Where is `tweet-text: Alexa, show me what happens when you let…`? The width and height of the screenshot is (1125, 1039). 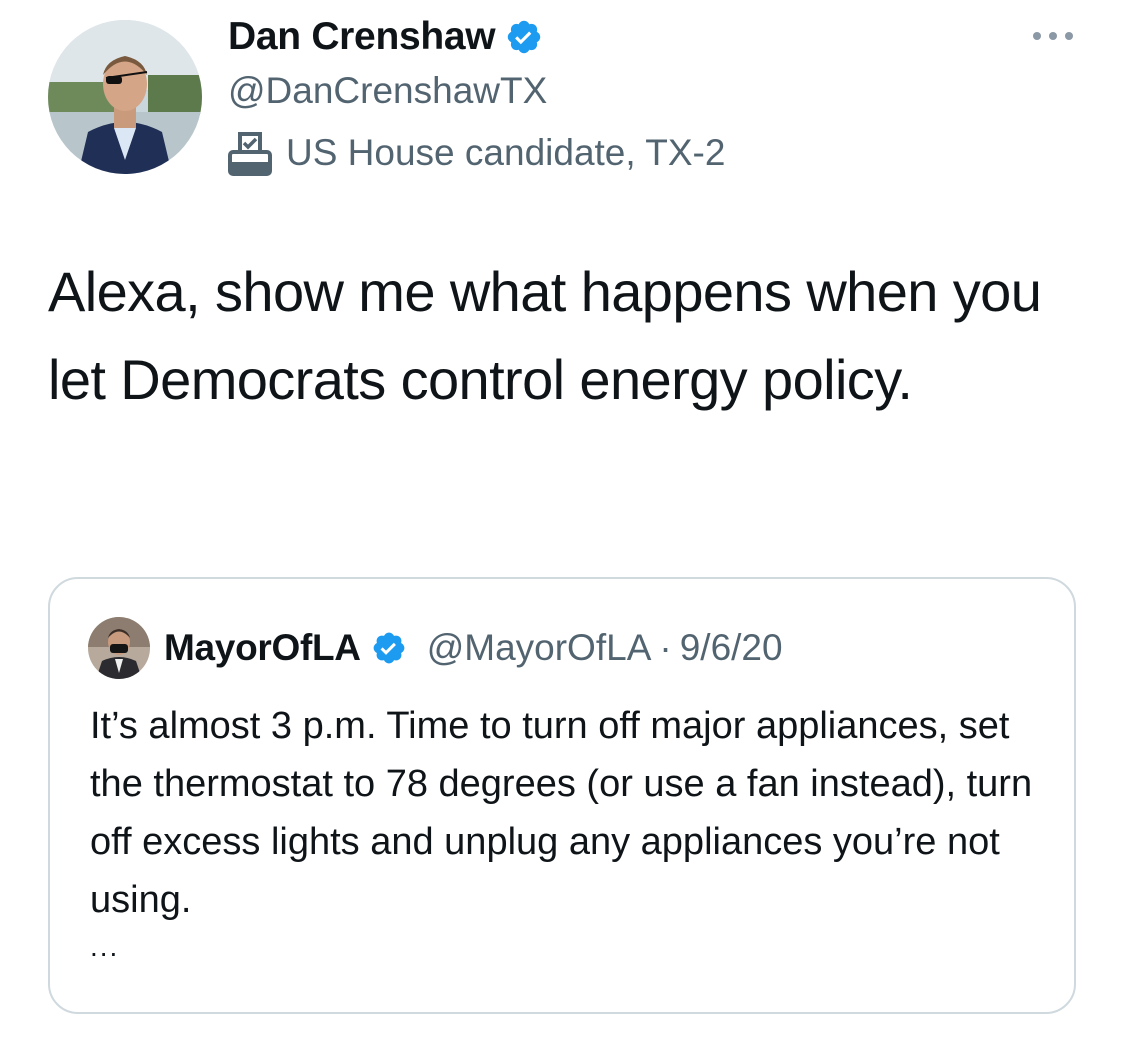
tweet-text: Alexa, show me what happens when you let… is located at coordinates (545, 335).